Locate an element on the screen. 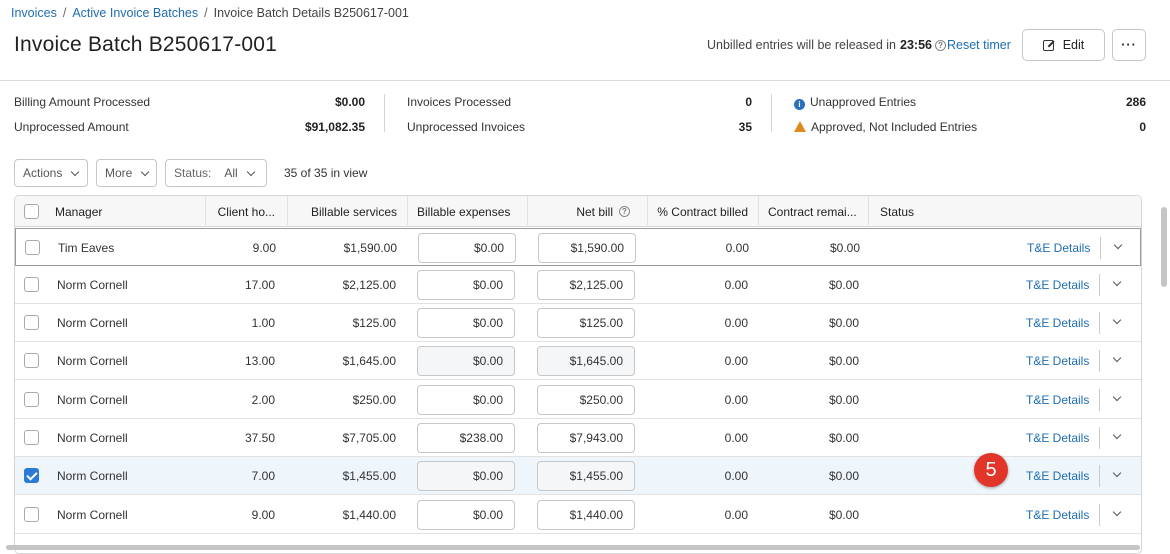 This screenshot has width=1170, height=554. manager-name: Norm Cornell is located at coordinates (92, 361).